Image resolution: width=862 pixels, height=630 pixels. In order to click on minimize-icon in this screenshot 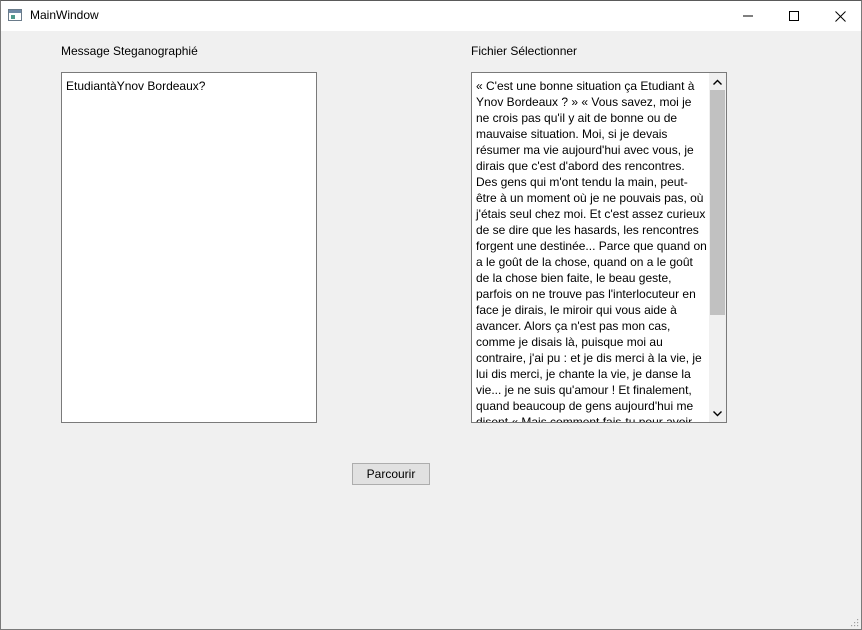, I will do `click(748, 16)`.